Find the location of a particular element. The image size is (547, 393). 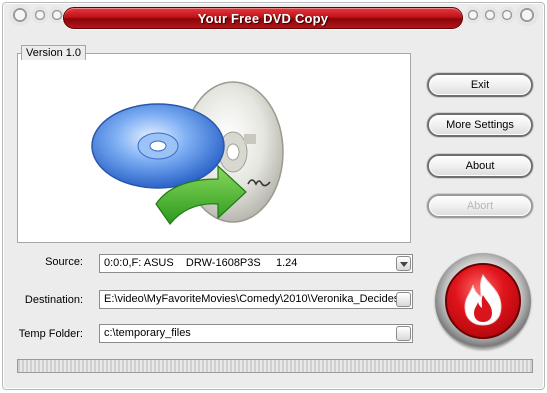

more-settings-button: More Settings is located at coordinates (480, 125).